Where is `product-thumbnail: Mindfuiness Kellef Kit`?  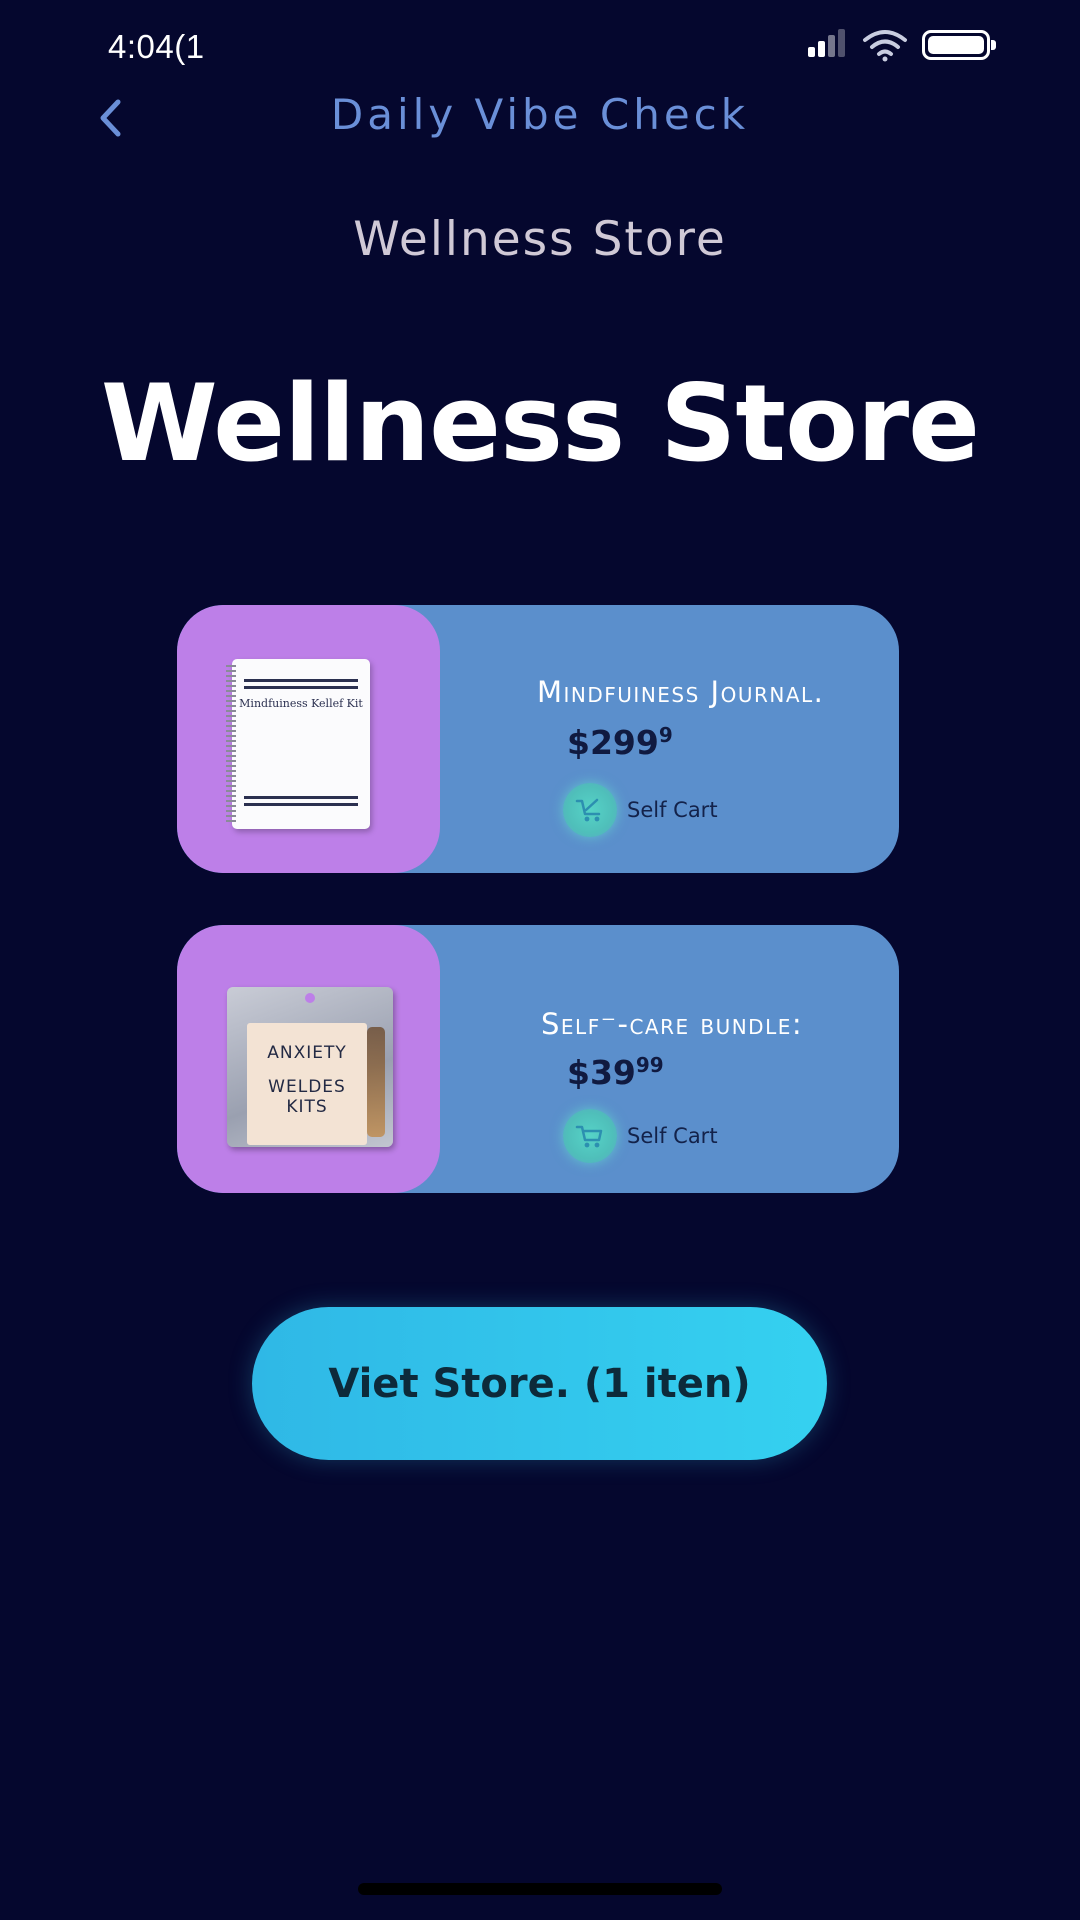 product-thumbnail: Mindfuiness Kellef Kit is located at coordinates (308, 739).